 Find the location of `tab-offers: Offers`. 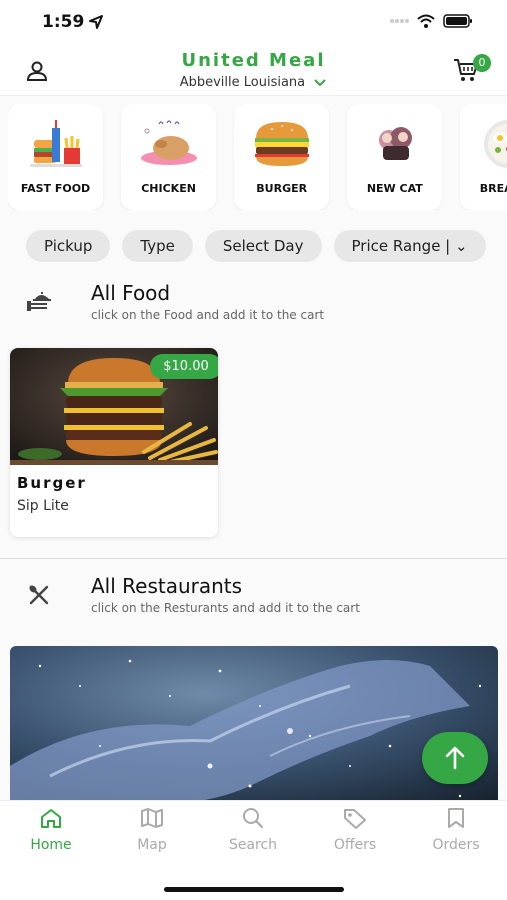

tab-offers: Offers is located at coordinates (355, 833).